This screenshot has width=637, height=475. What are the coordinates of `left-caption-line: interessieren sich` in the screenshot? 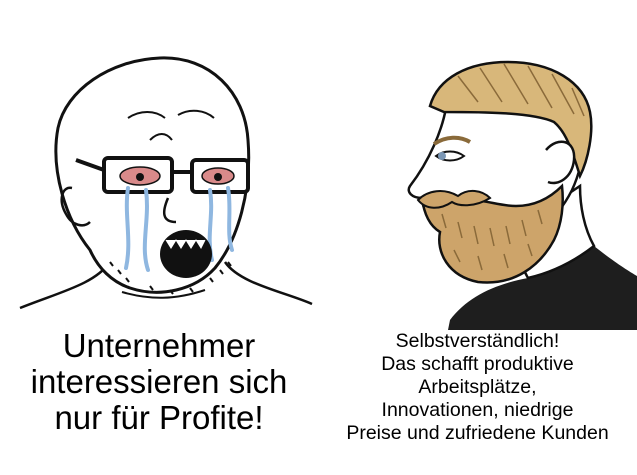 It's located at (159, 381).